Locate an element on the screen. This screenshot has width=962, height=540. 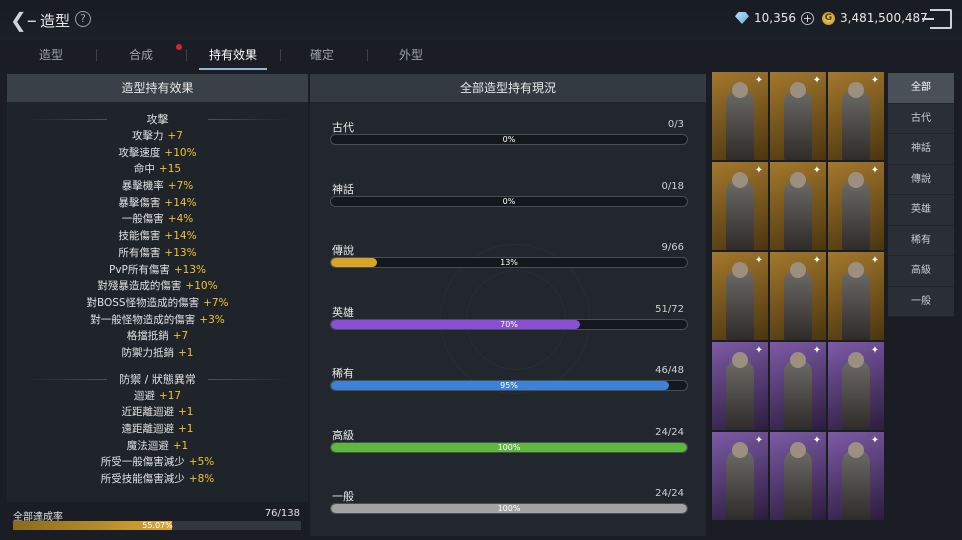
diamond-currency: 10,356 + is located at coordinates (774, 18).